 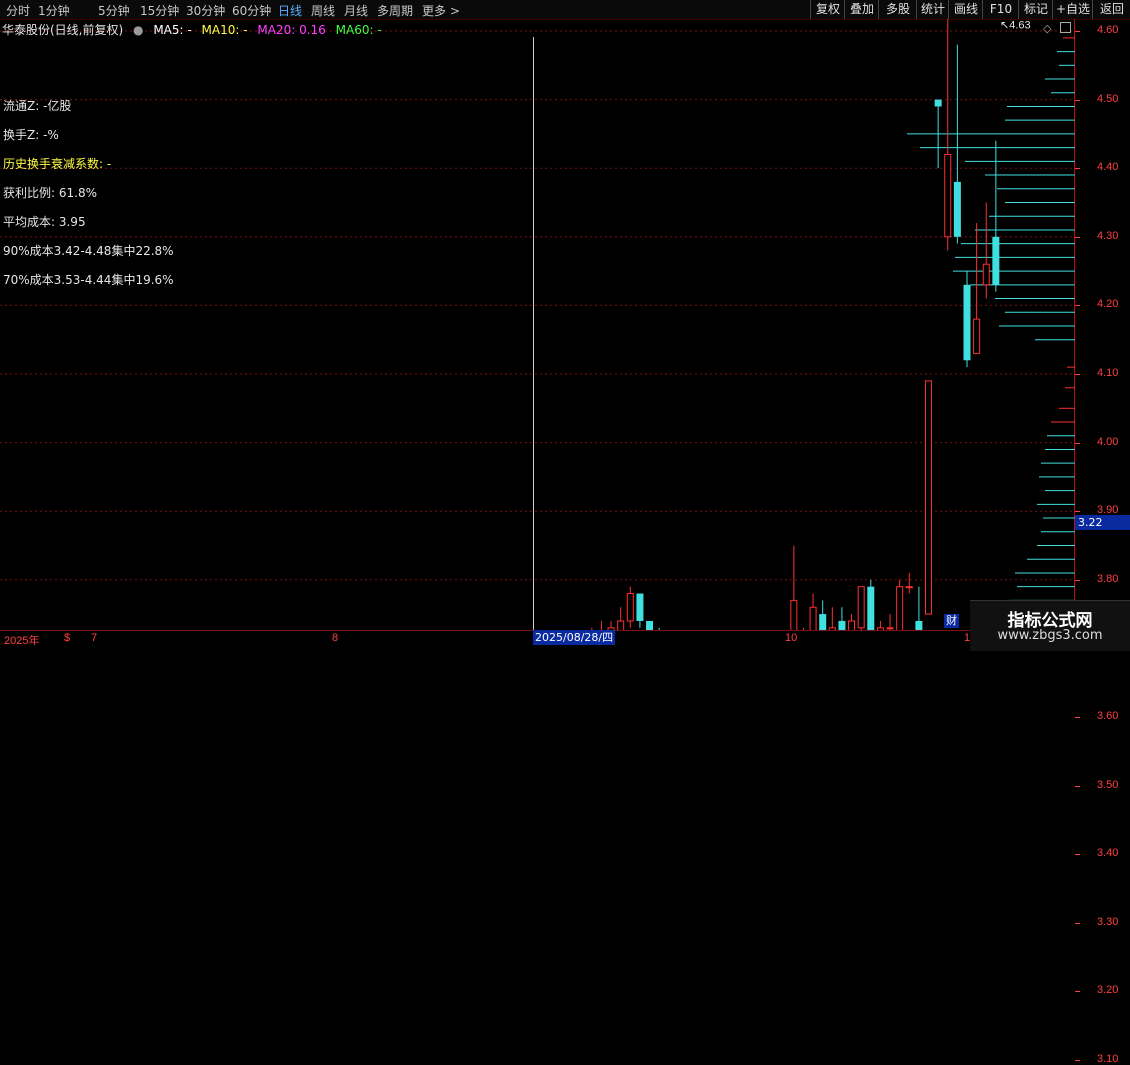 I want to click on collapse-icon: ●, so click(x=138, y=30).